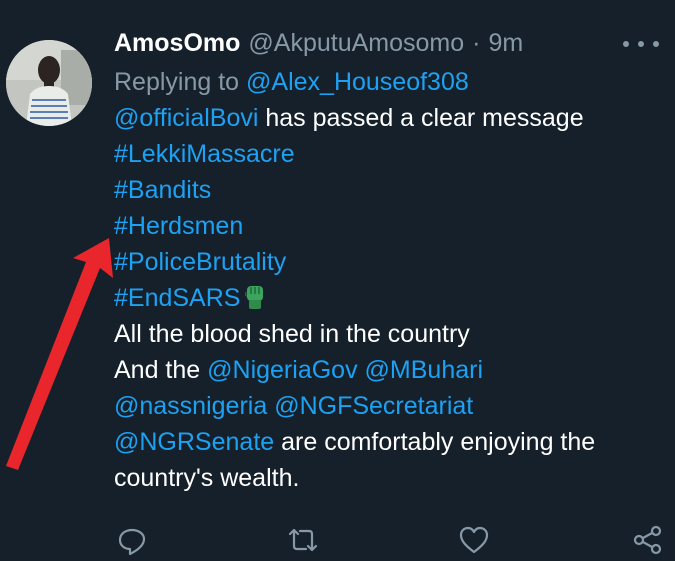 The height and width of the screenshot is (561, 675). I want to click on hashtag-link: #Bandits, so click(162, 190).